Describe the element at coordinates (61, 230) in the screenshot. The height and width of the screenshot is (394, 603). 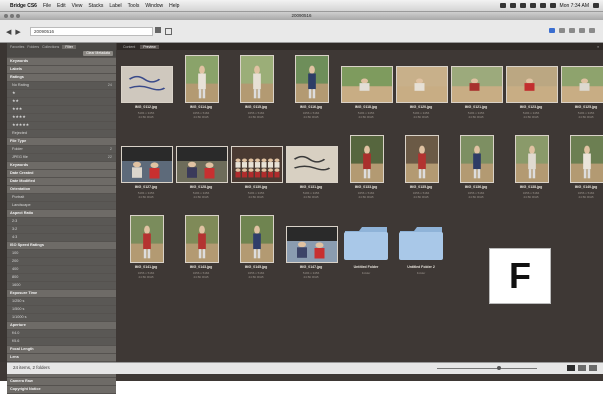
I see `filter-item: 3:2` at that location.